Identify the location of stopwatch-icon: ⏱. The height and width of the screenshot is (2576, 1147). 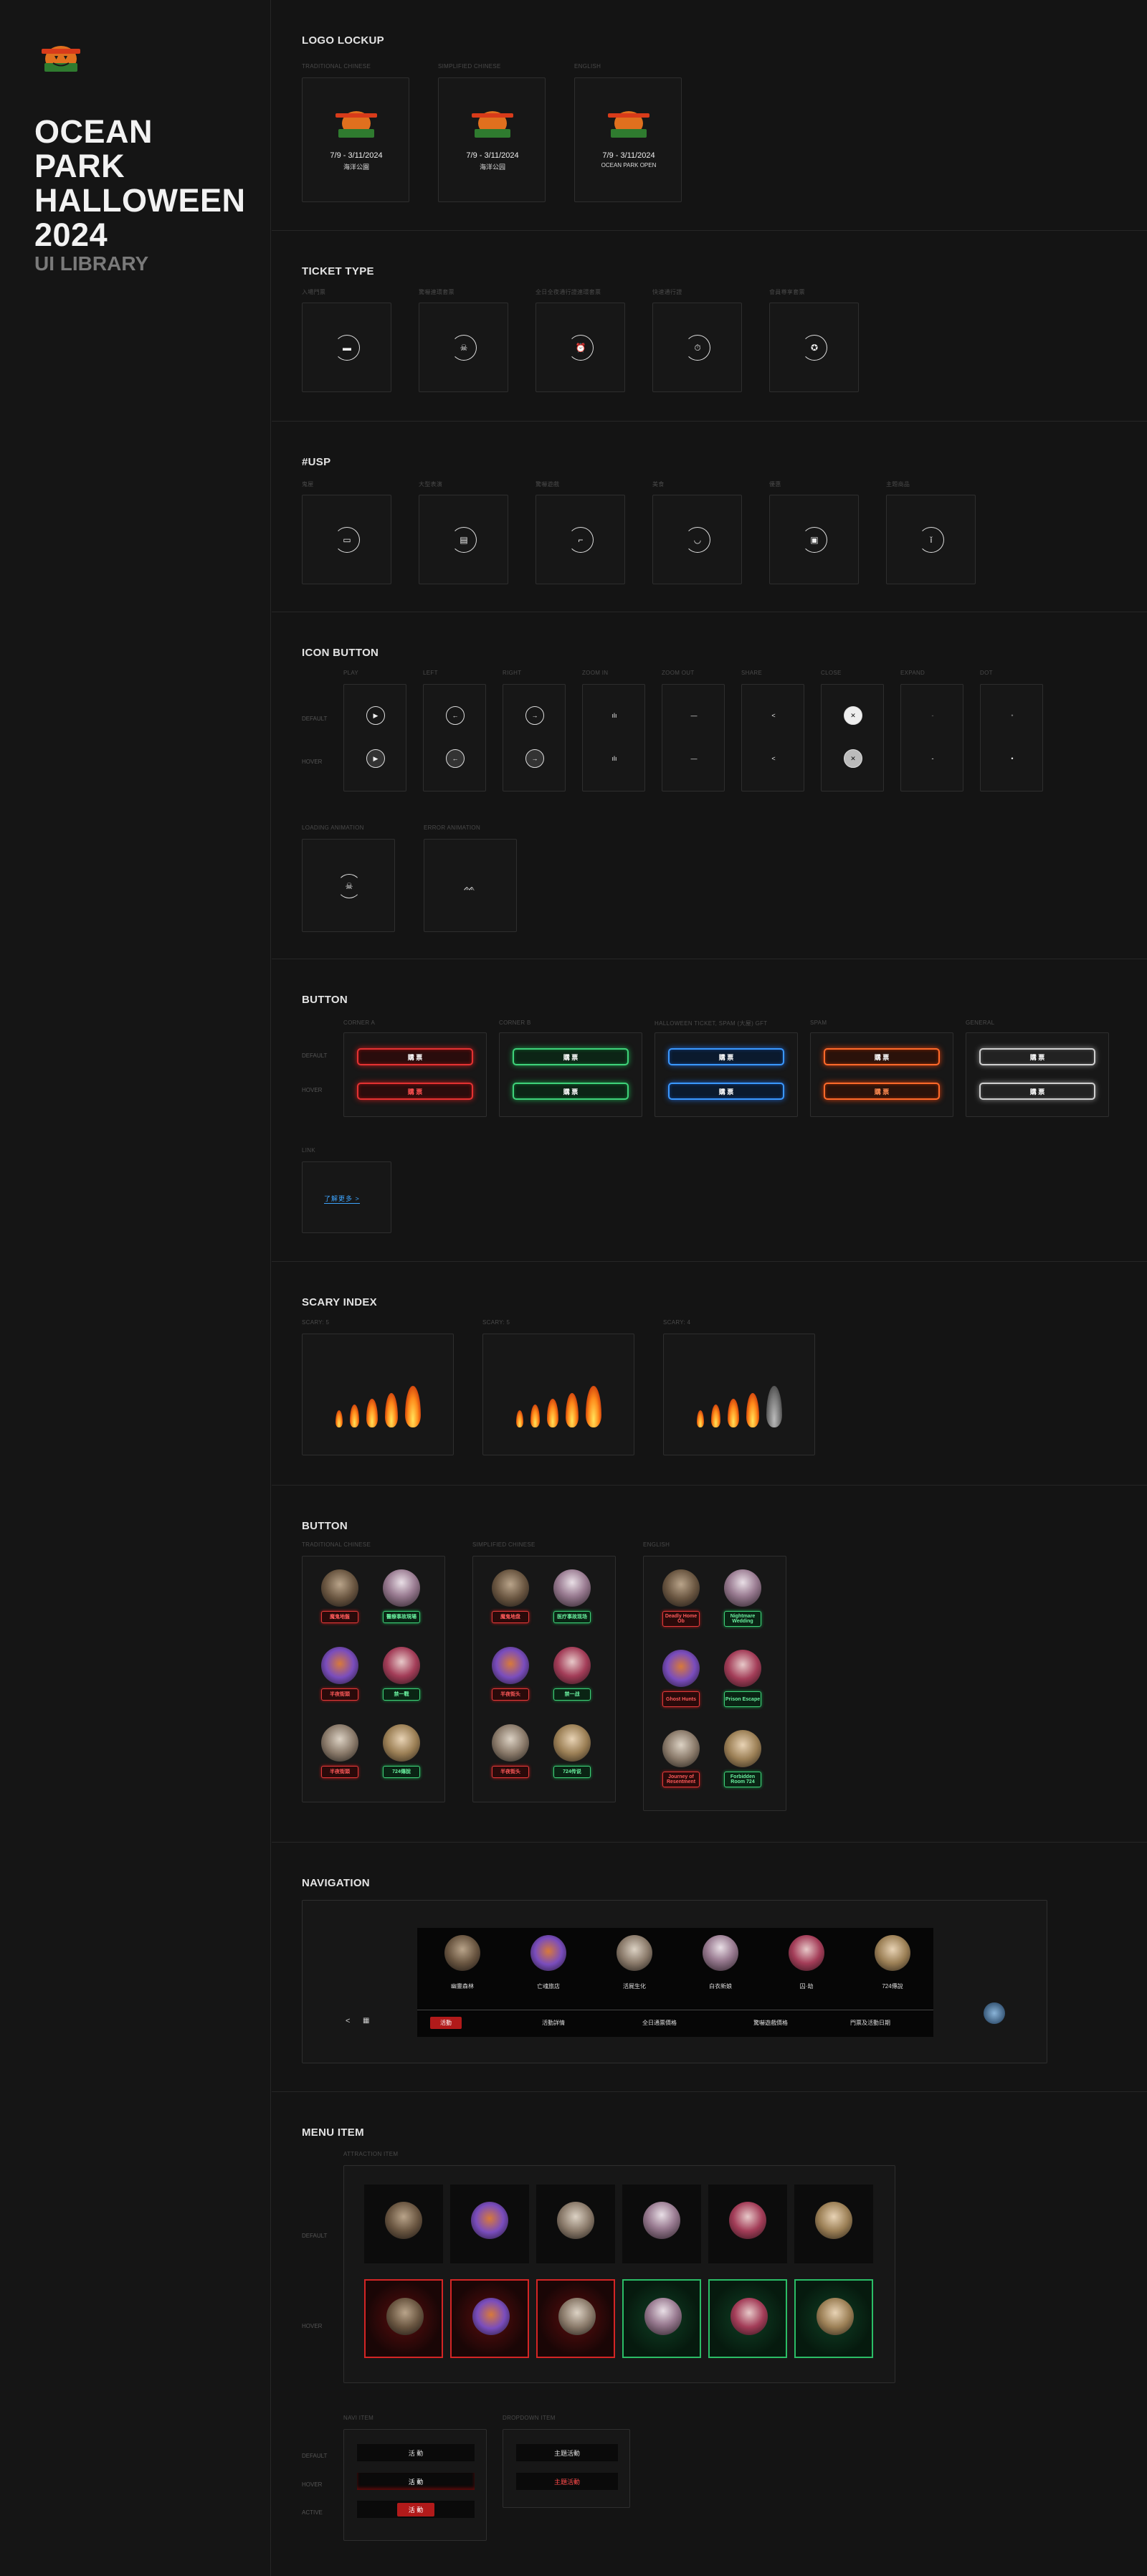
(698, 348).